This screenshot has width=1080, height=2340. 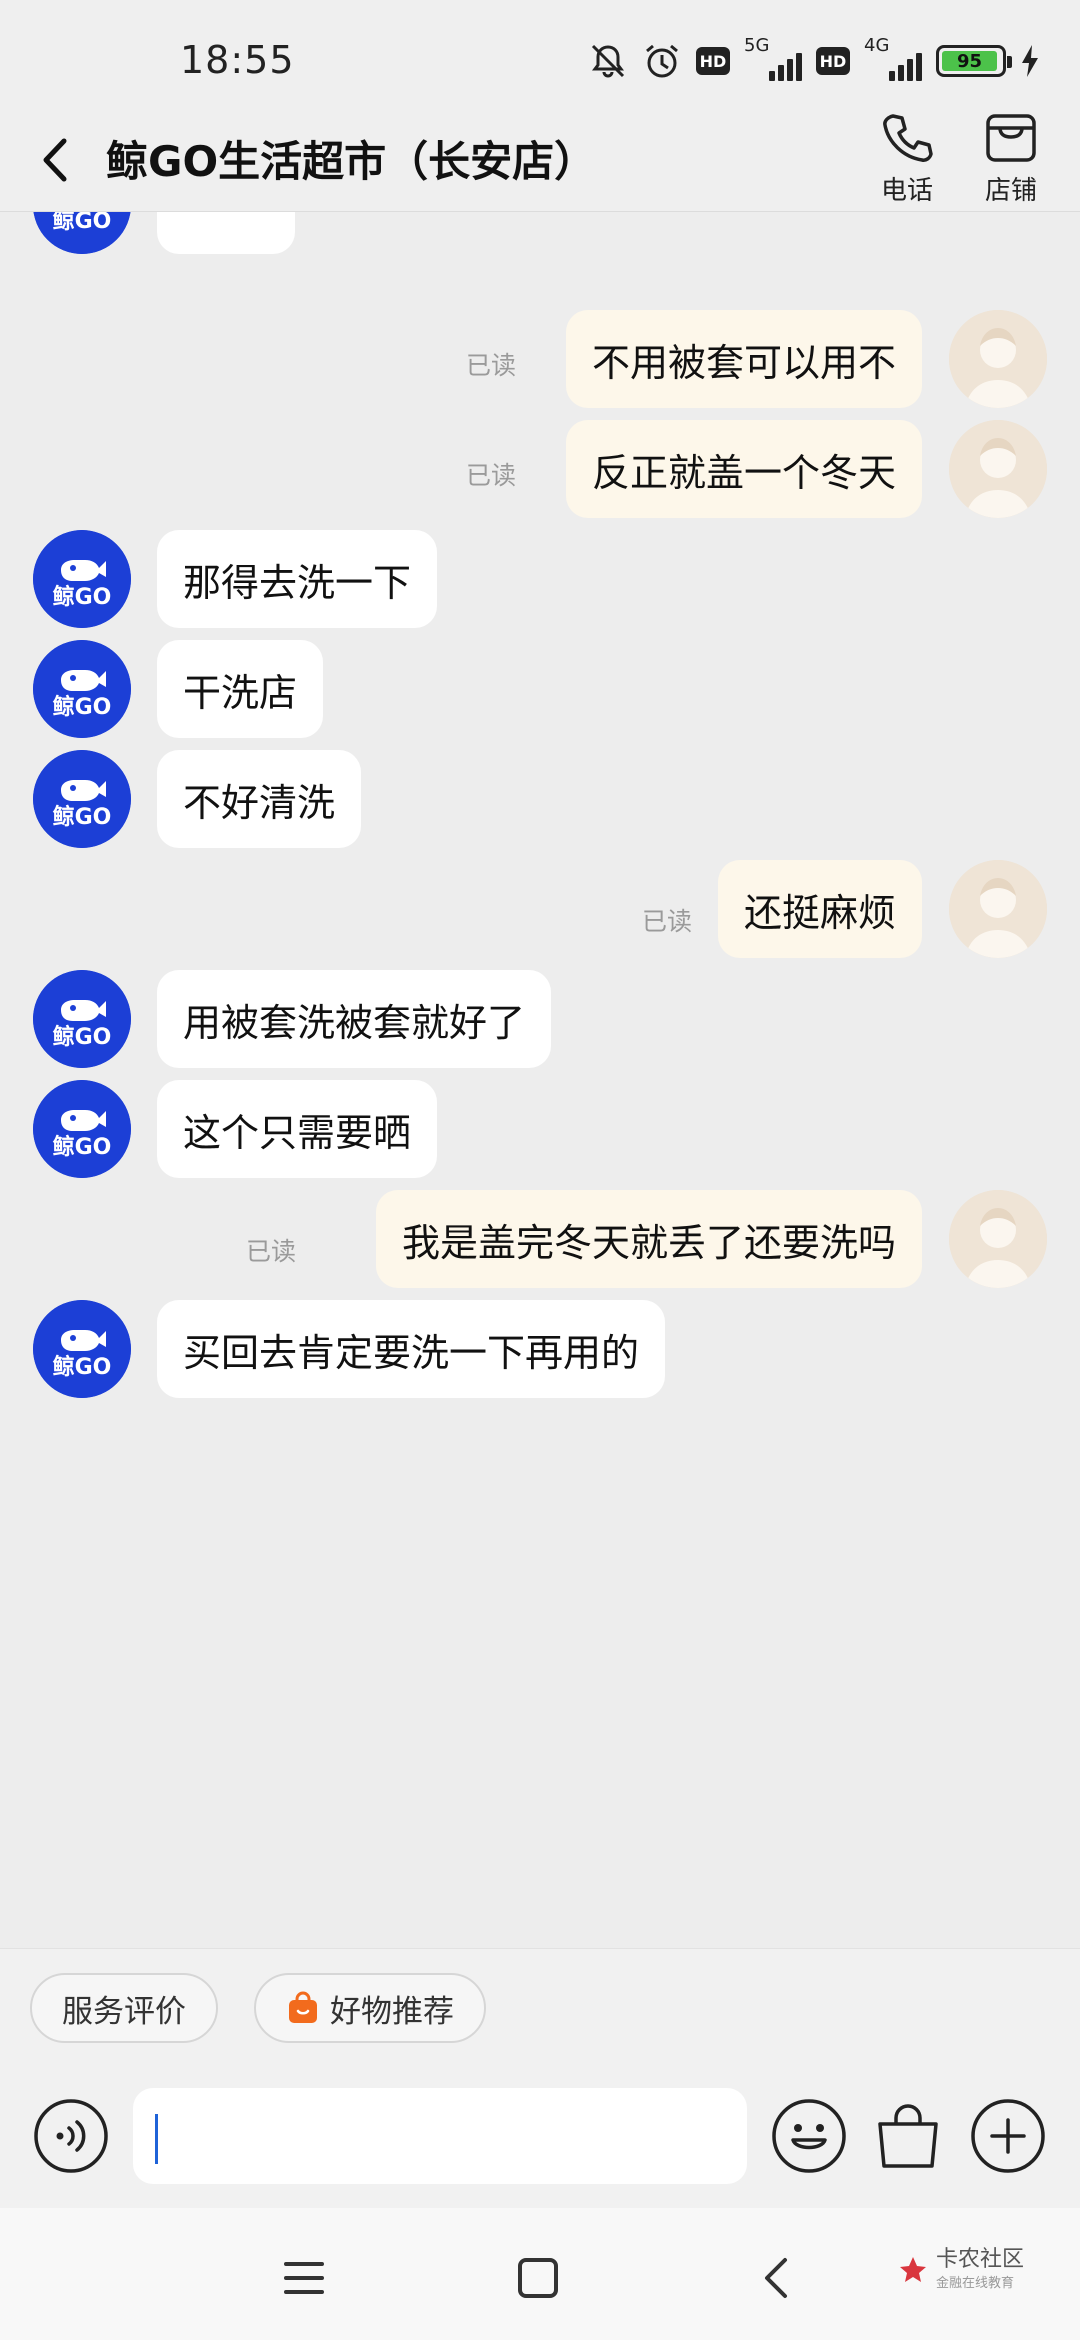 I want to click on message-row: 鲸GO 买回去肯定要洗一下再用的, so click(x=540, y=1349).